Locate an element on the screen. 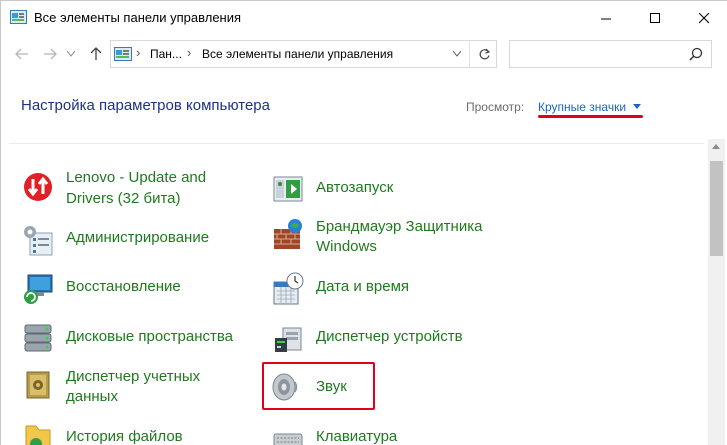  item-label: Дата и время is located at coordinates (363, 286).